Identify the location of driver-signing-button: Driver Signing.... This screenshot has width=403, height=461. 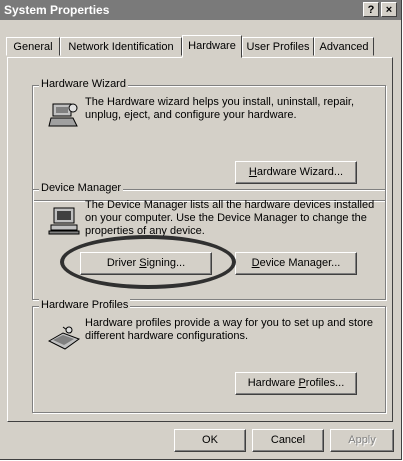
(146, 263).